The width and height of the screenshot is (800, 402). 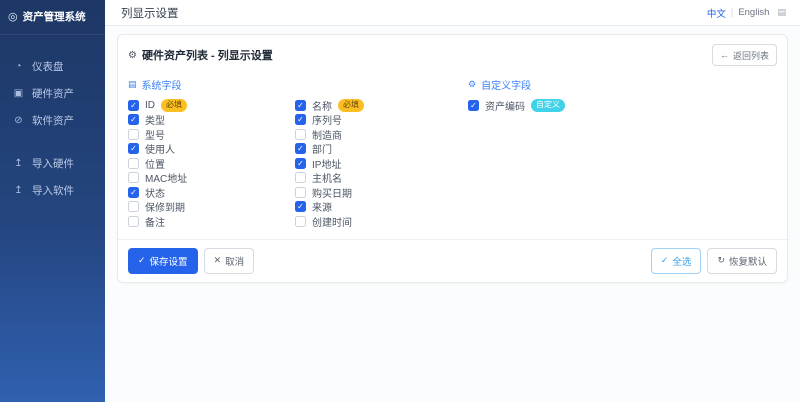 What do you see at coordinates (18, 120) in the screenshot?
I see `software-icon: ⊘` at bounding box center [18, 120].